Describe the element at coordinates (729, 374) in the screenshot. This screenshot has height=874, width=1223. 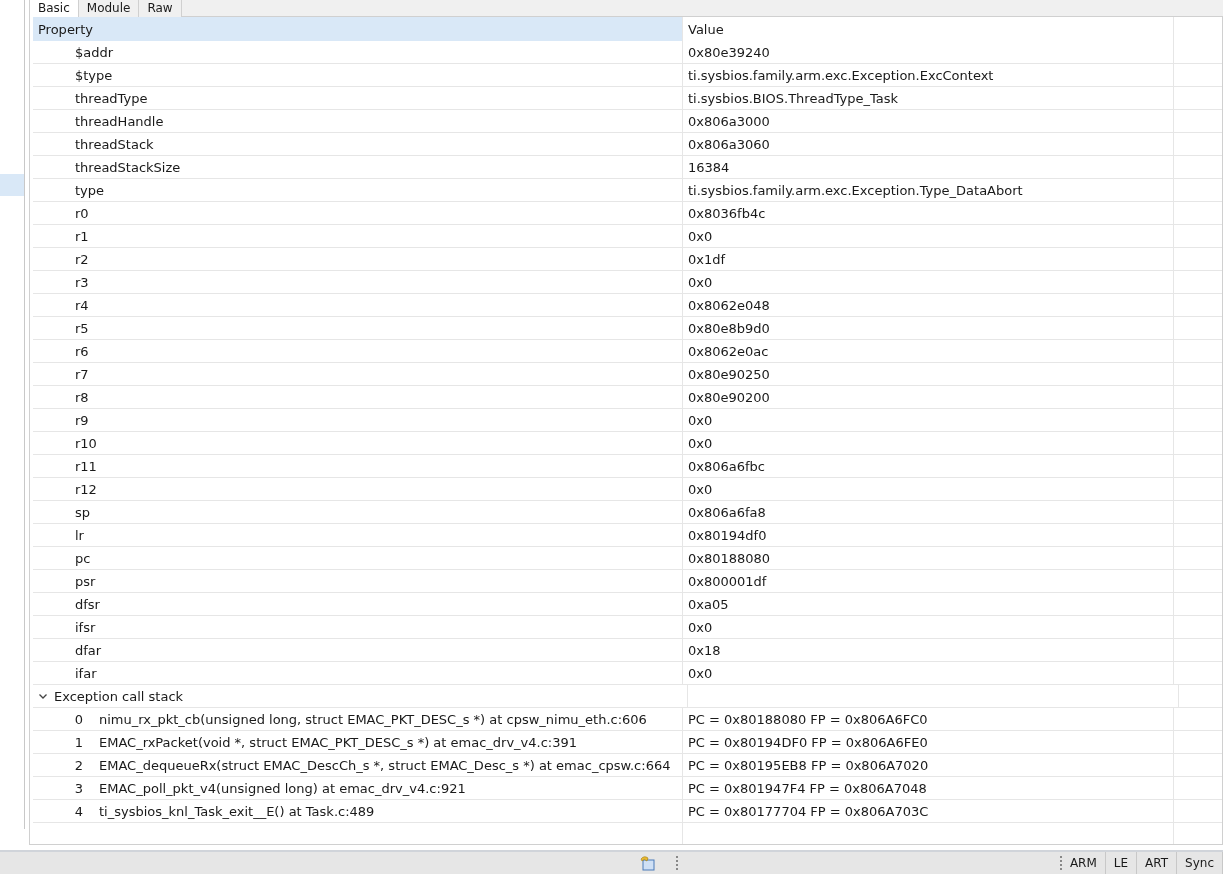
I see `property-value: 0x80e90250` at that location.